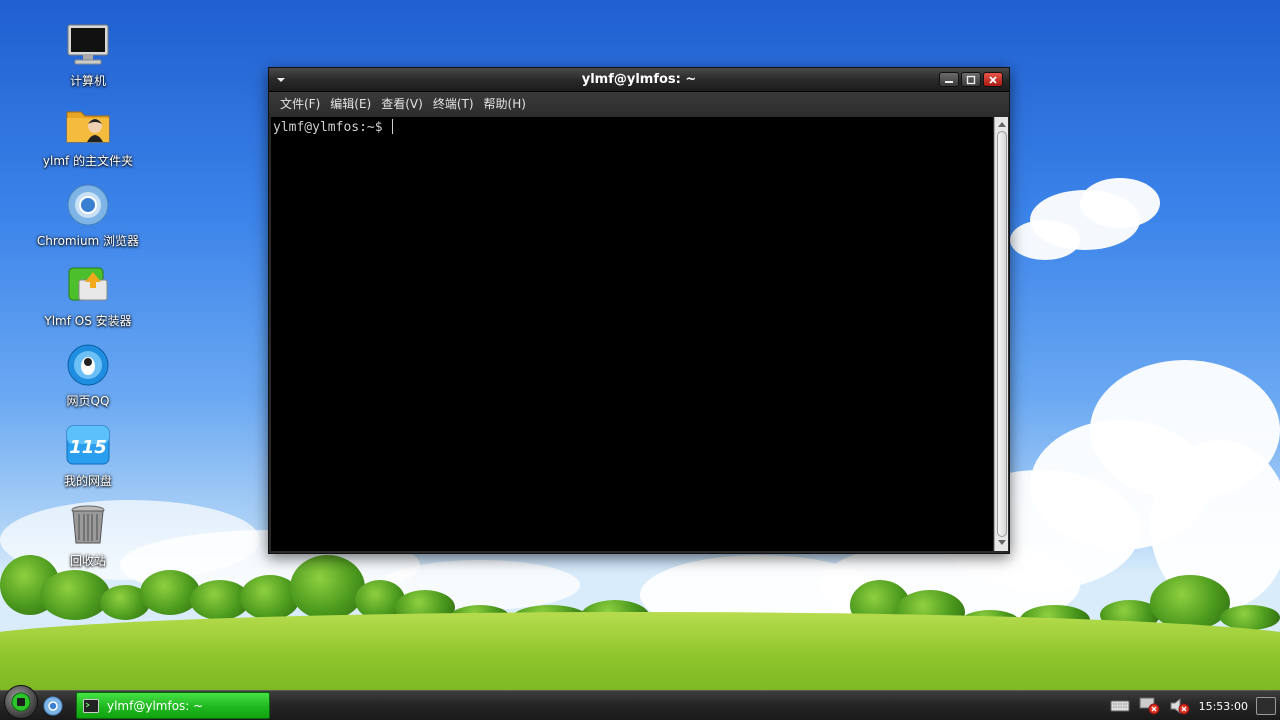 The width and height of the screenshot is (1280, 720). Describe the element at coordinates (393, 126) in the screenshot. I see `text-cursor` at that location.